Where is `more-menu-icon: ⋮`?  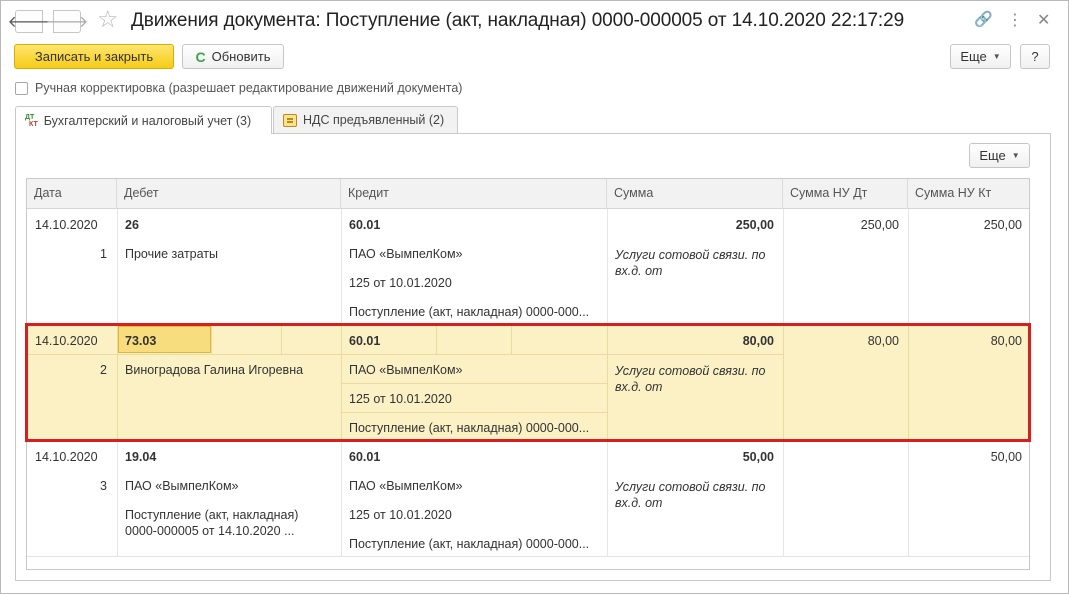
more-menu-icon: ⋮ is located at coordinates (1015, 20).